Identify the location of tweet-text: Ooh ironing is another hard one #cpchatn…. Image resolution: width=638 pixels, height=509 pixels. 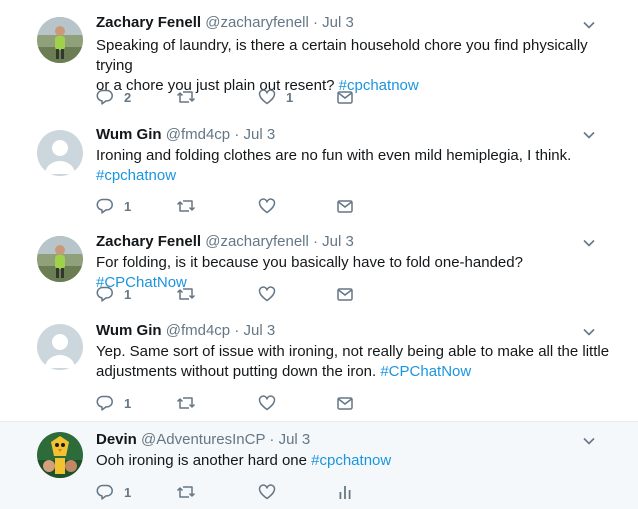
(356, 461).